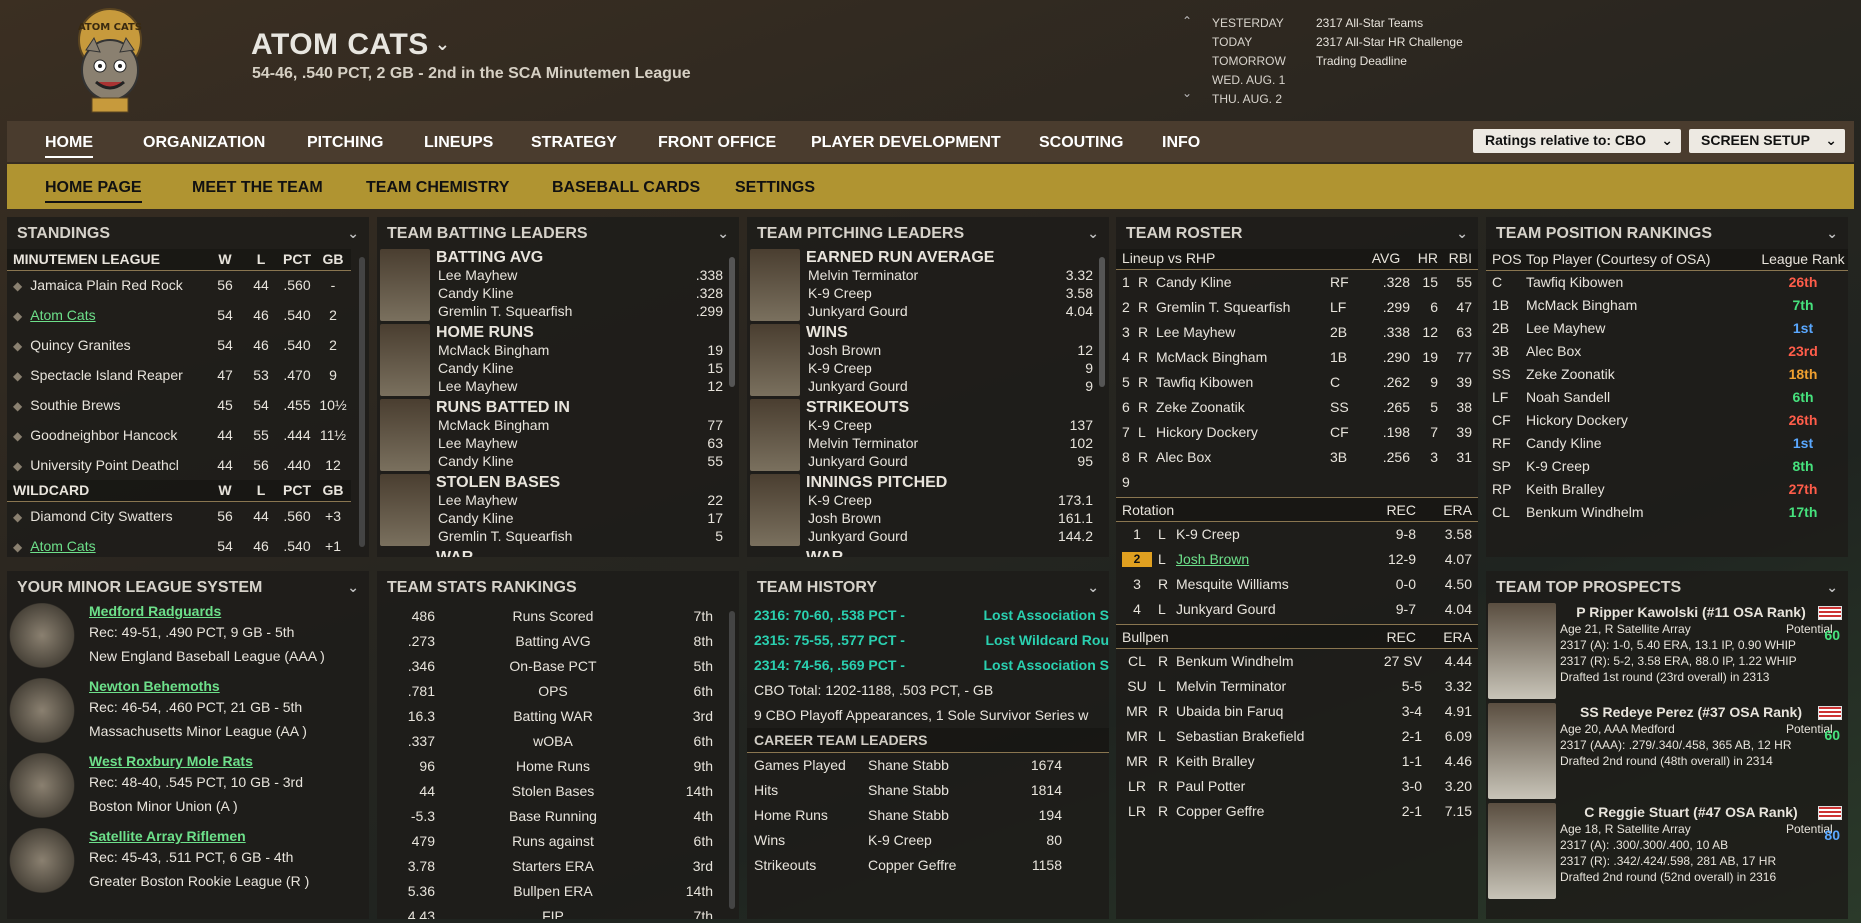 The width and height of the screenshot is (1861, 923). What do you see at coordinates (579, 350) in the screenshot?
I see `leader-row: McMack Bingham 19` at bounding box center [579, 350].